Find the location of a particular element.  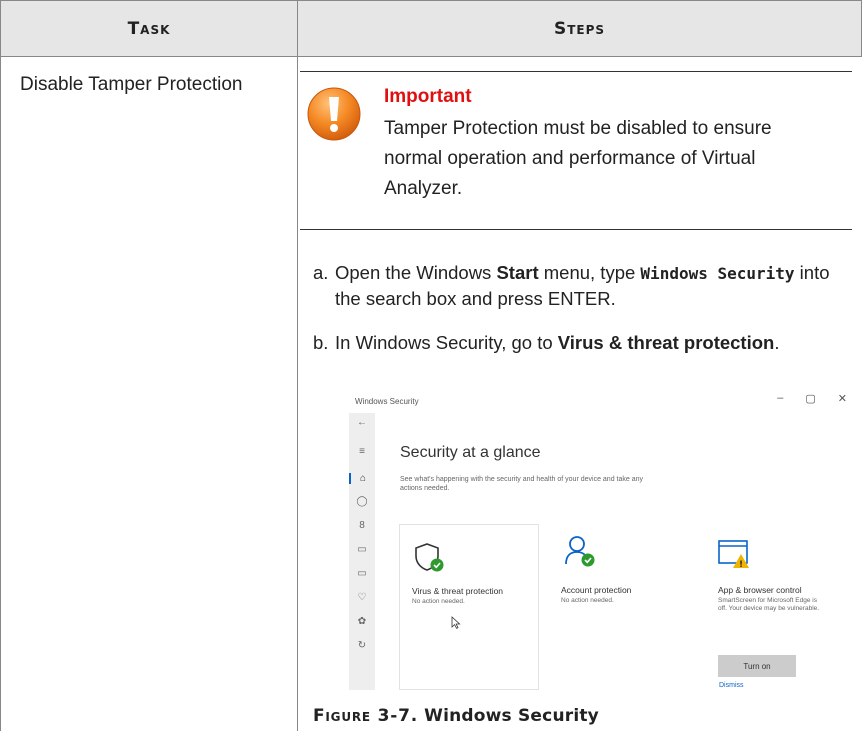

step-a-text2: menu, type is located at coordinates (589, 272).